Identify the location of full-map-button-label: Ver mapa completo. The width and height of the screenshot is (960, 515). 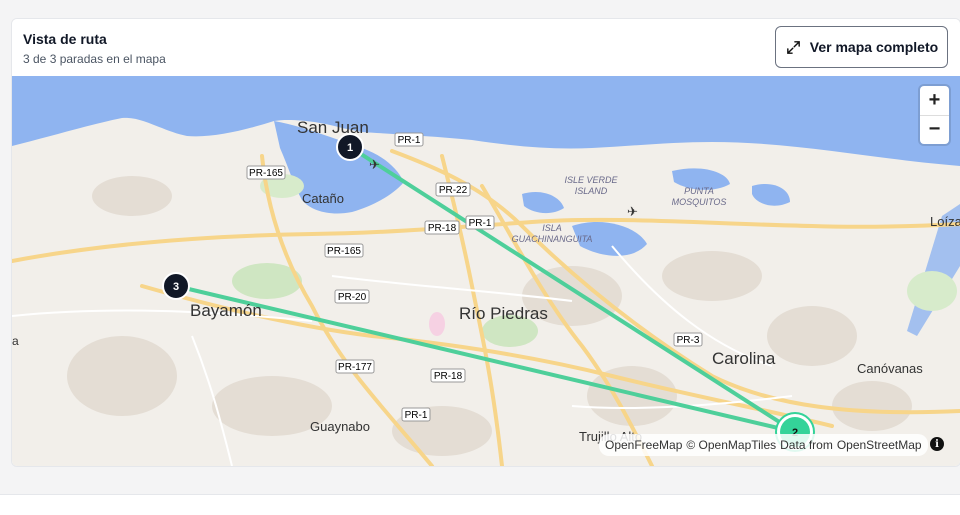
(874, 47).